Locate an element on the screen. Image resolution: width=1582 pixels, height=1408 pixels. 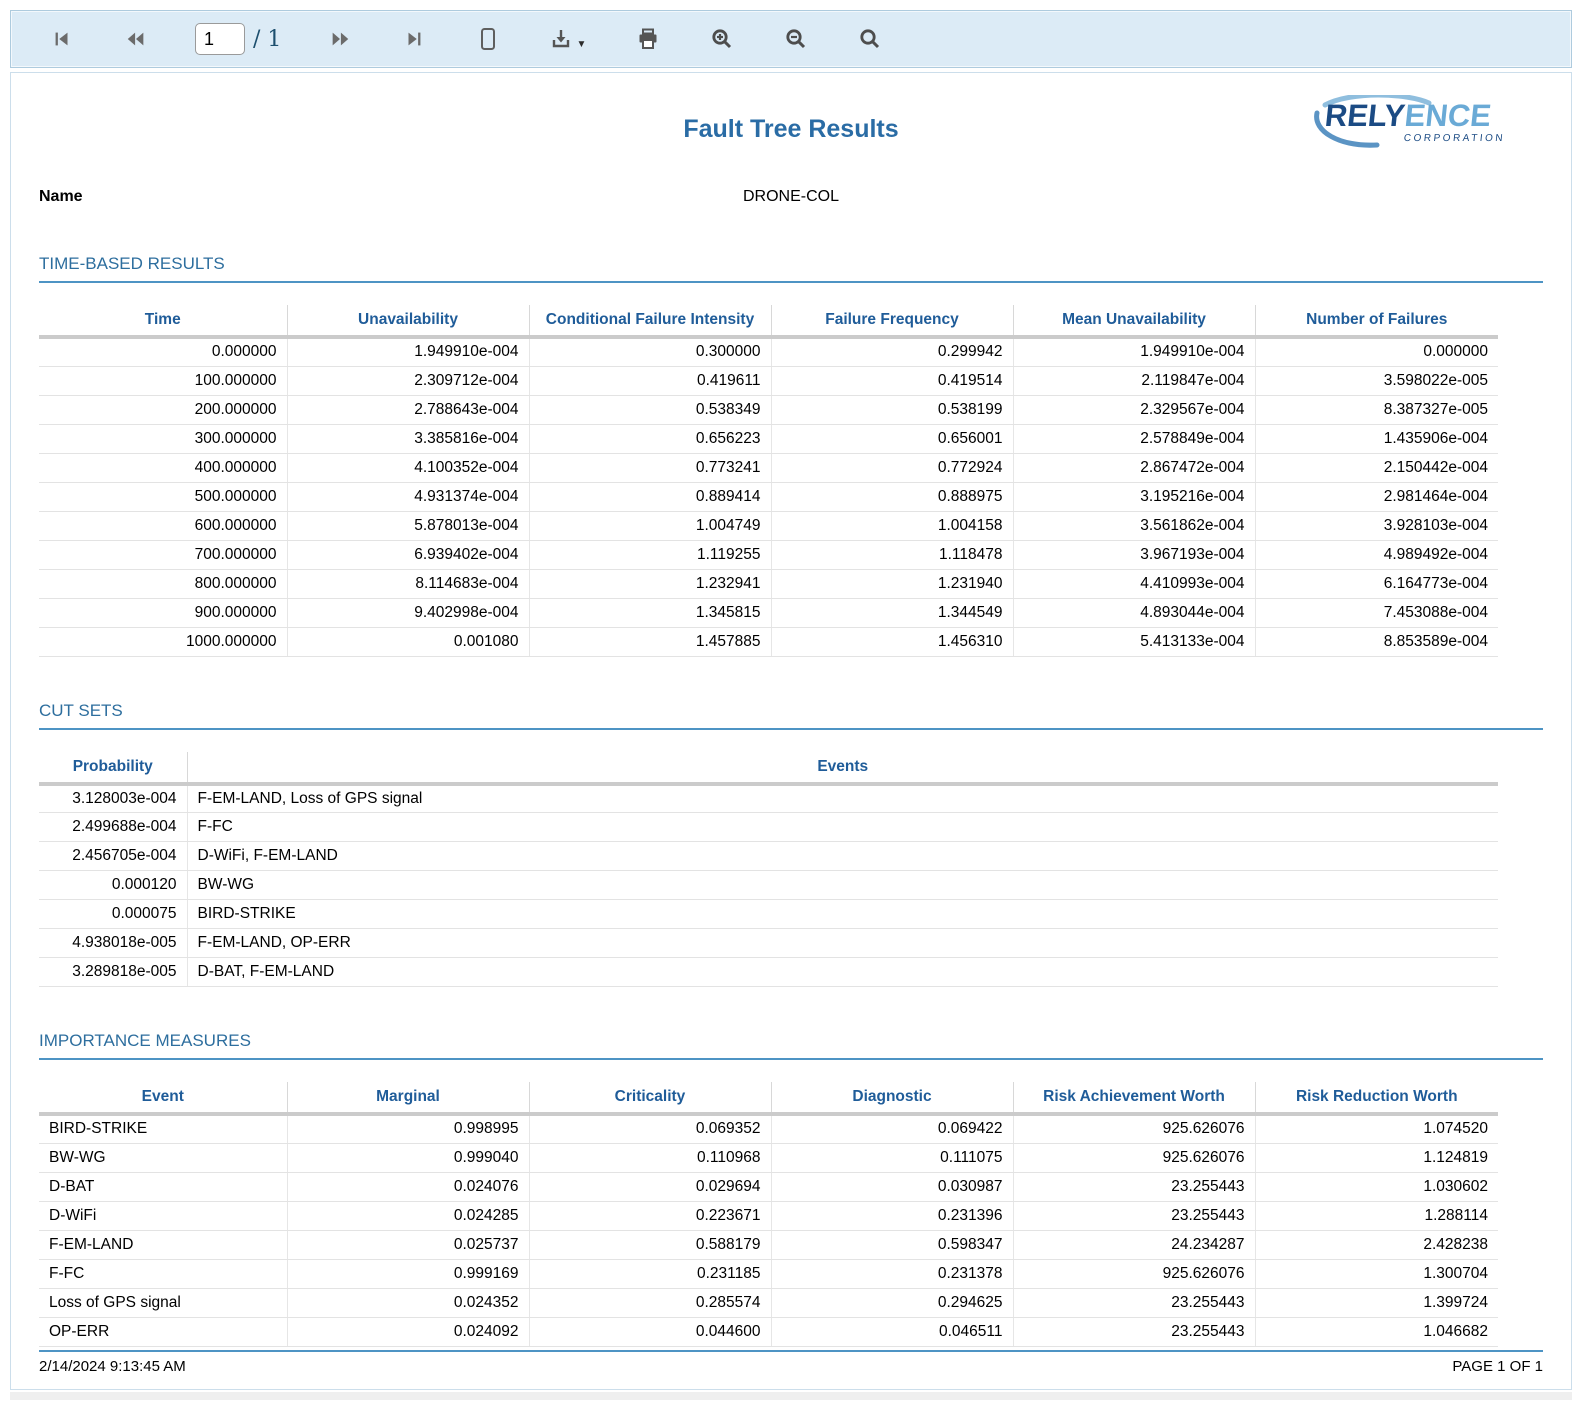
cell: 0.598347 is located at coordinates (892, 1245).